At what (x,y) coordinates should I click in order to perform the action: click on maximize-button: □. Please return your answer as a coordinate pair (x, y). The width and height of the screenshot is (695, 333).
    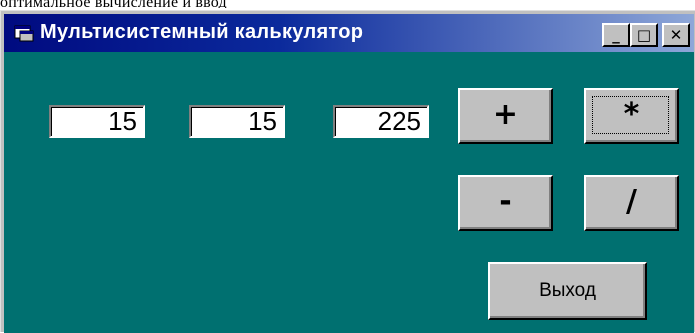
    Looking at the image, I should click on (644, 35).